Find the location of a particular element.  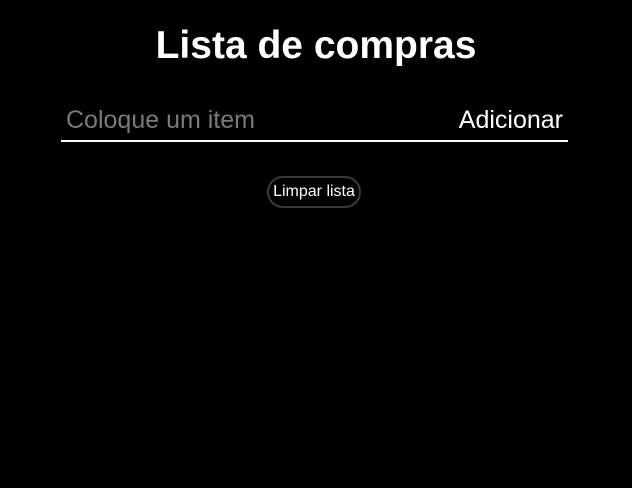

item-input is located at coordinates (256, 120).